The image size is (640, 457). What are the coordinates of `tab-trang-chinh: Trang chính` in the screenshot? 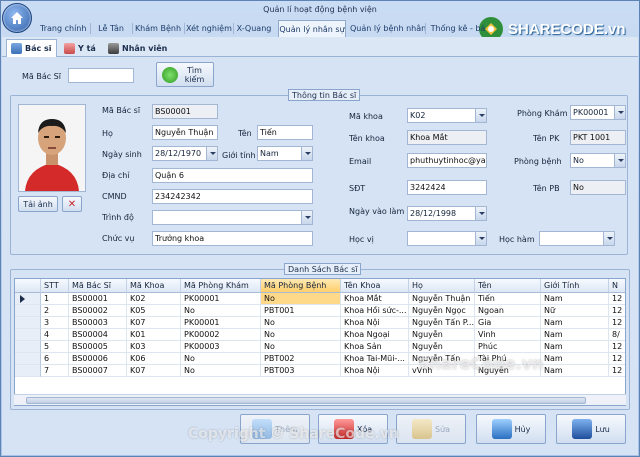 It's located at (63, 28).